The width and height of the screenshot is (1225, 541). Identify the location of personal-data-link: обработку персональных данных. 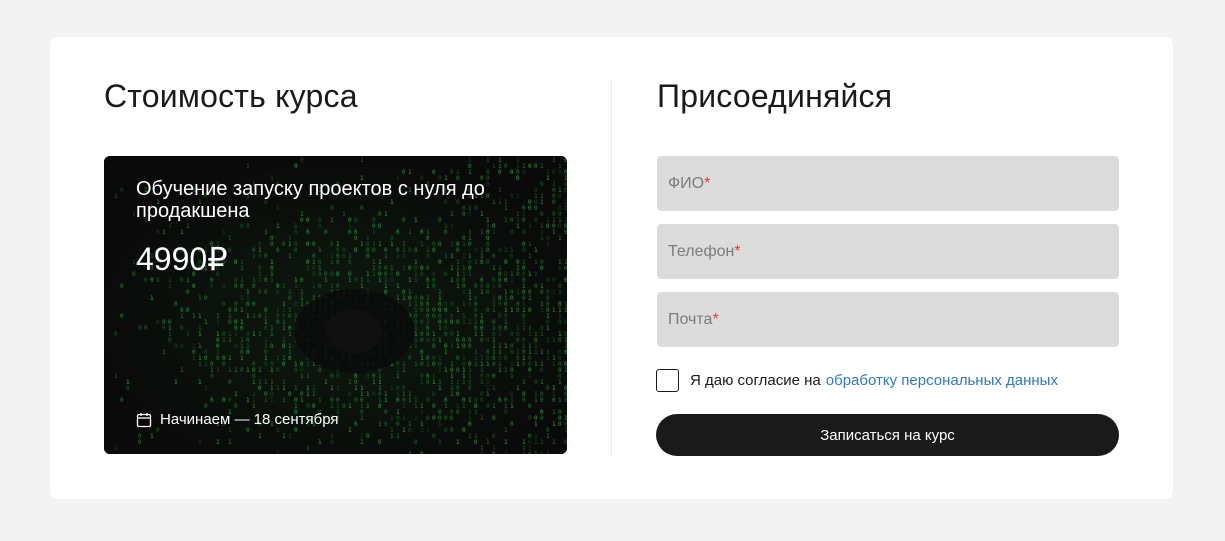
(942, 380).